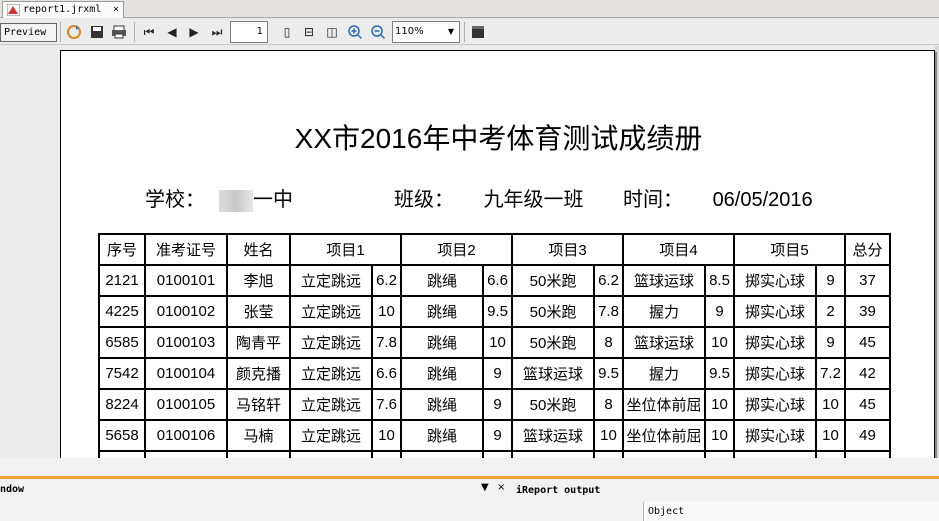 The height and width of the screenshot is (521, 939). I want to click on file-tab: report1.jrxml ×, so click(63, 9).